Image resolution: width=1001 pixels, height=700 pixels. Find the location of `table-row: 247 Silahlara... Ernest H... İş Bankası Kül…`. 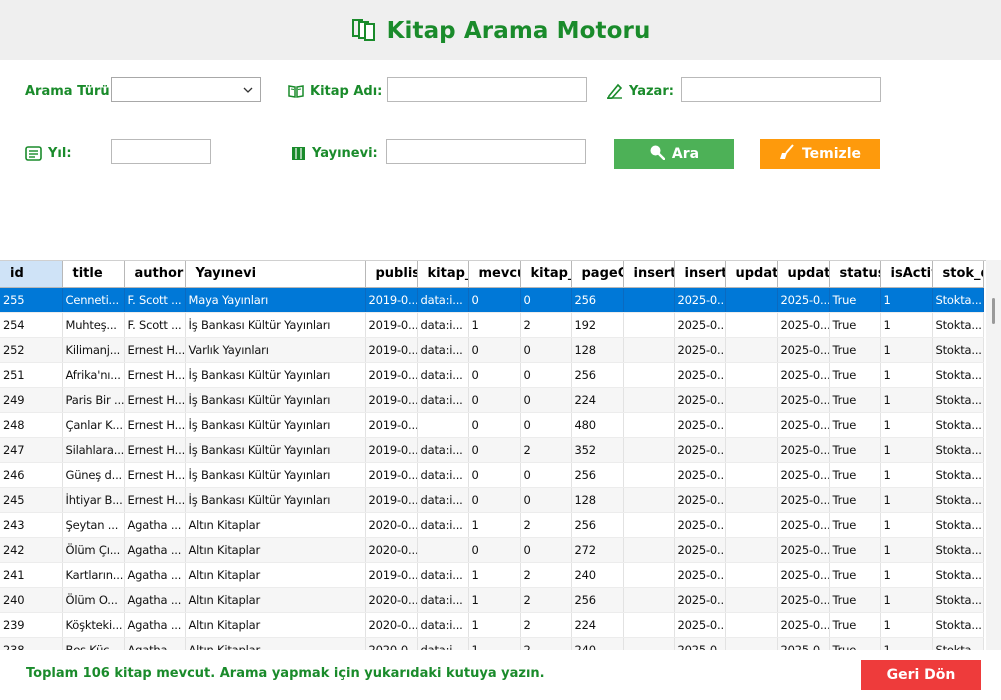

table-row: 247 Silahlara... Ernest H... İş Bankası Kül… is located at coordinates (492, 450).